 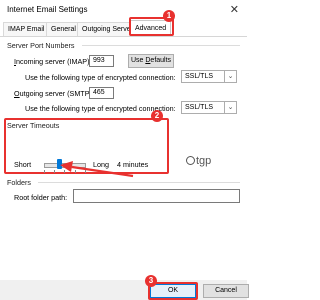 I want to click on cancel-button: Cancel, so click(x=226, y=291).